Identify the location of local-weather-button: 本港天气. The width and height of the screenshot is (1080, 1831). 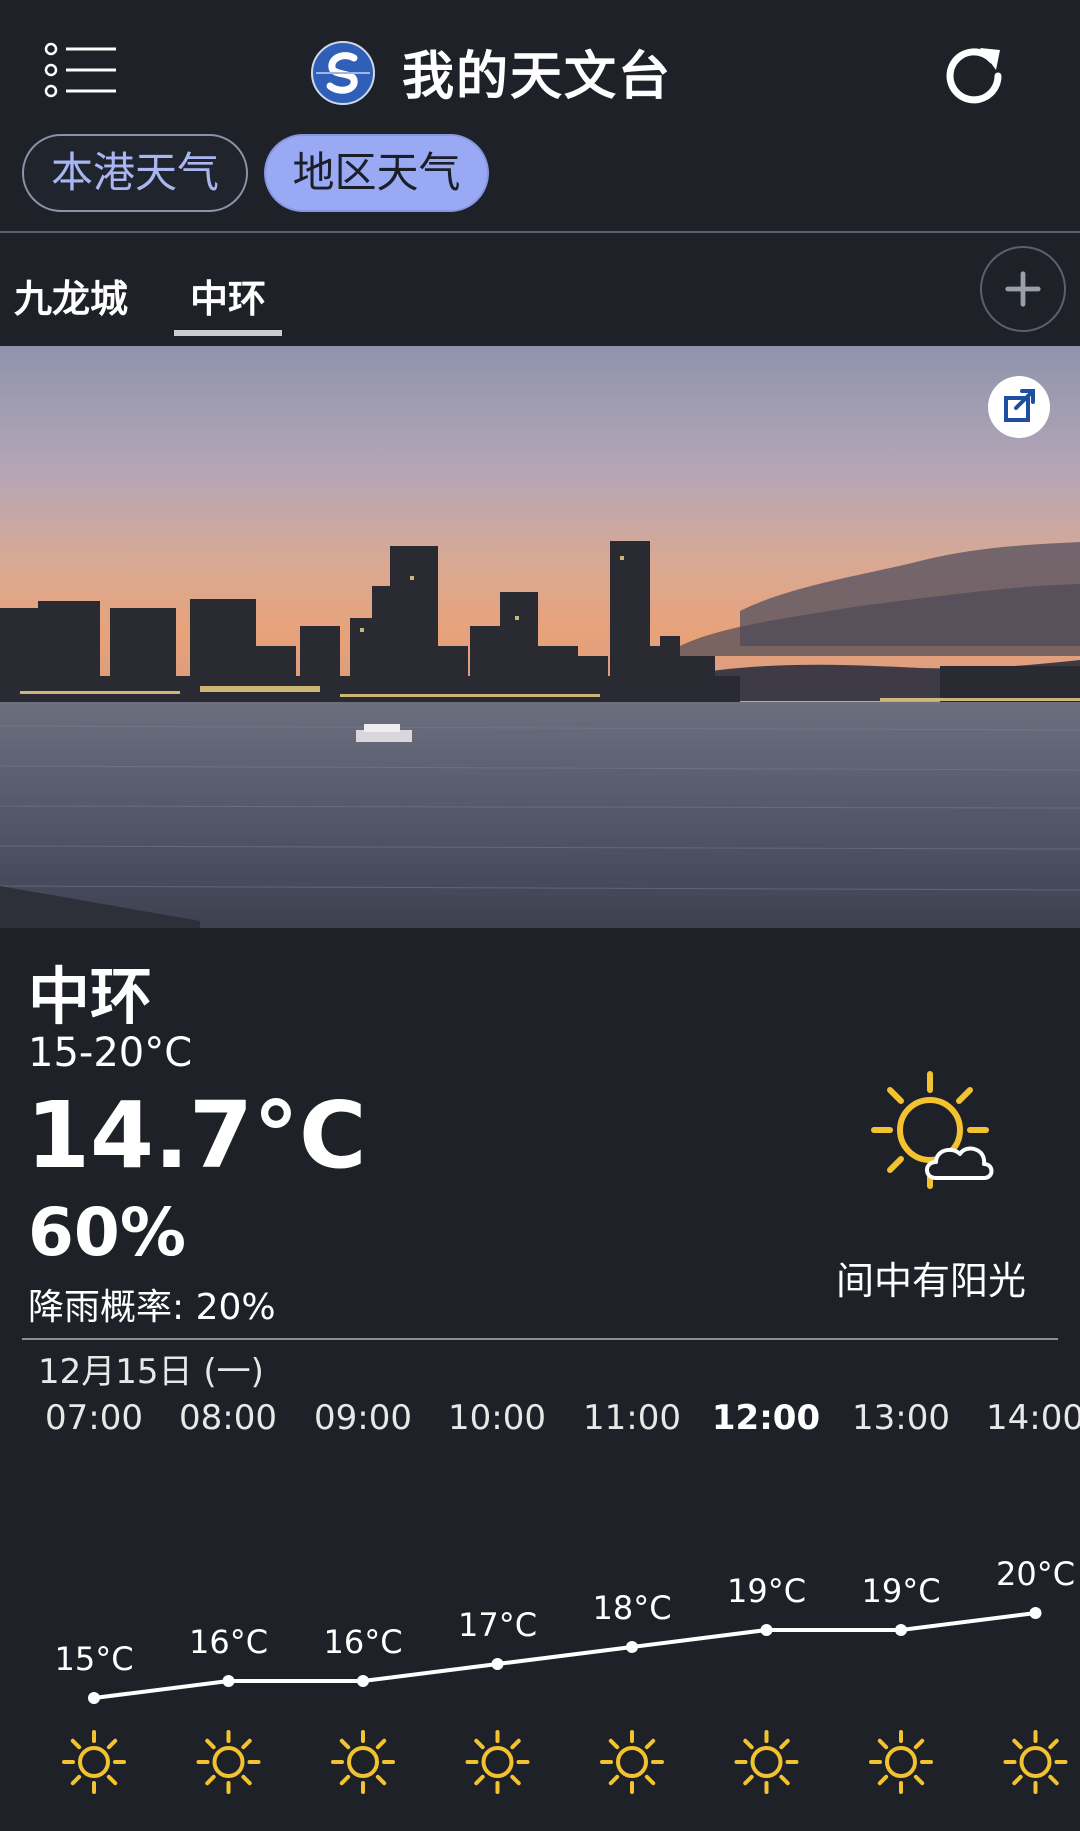
(135, 173).